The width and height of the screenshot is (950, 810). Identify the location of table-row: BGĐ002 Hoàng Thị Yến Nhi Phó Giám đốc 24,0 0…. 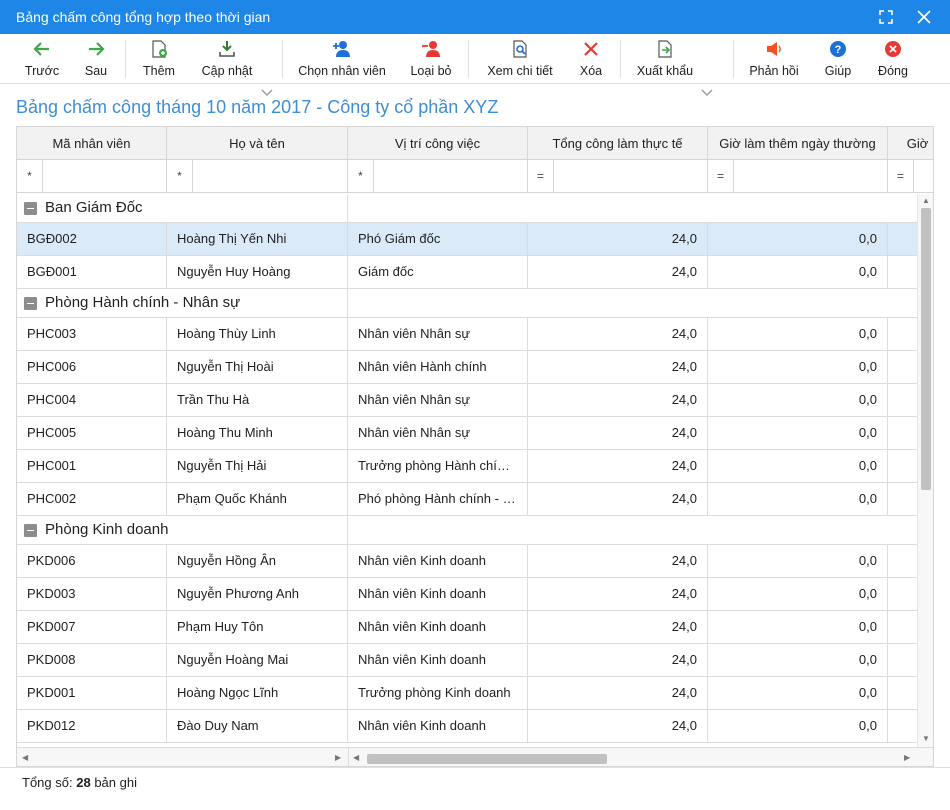
(467, 239).